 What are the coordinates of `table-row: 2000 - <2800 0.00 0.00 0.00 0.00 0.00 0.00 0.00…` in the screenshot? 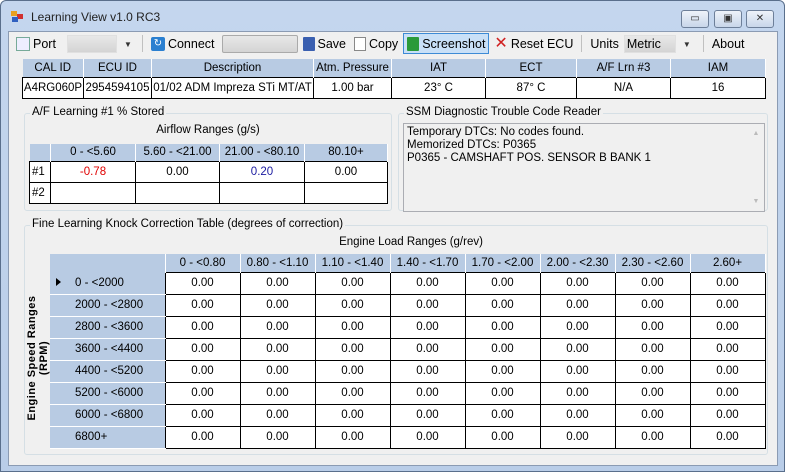 It's located at (408, 305).